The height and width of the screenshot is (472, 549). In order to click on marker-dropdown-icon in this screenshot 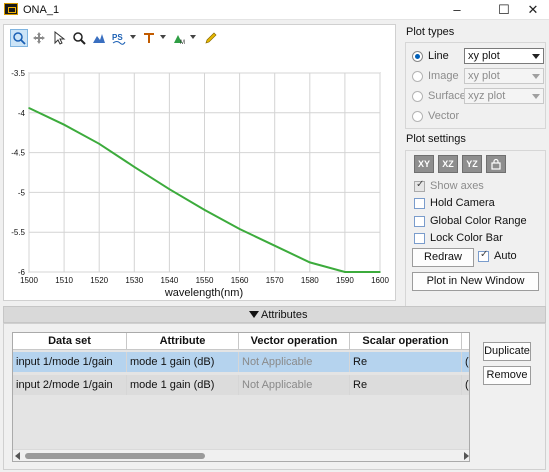, I will do `click(193, 37)`.